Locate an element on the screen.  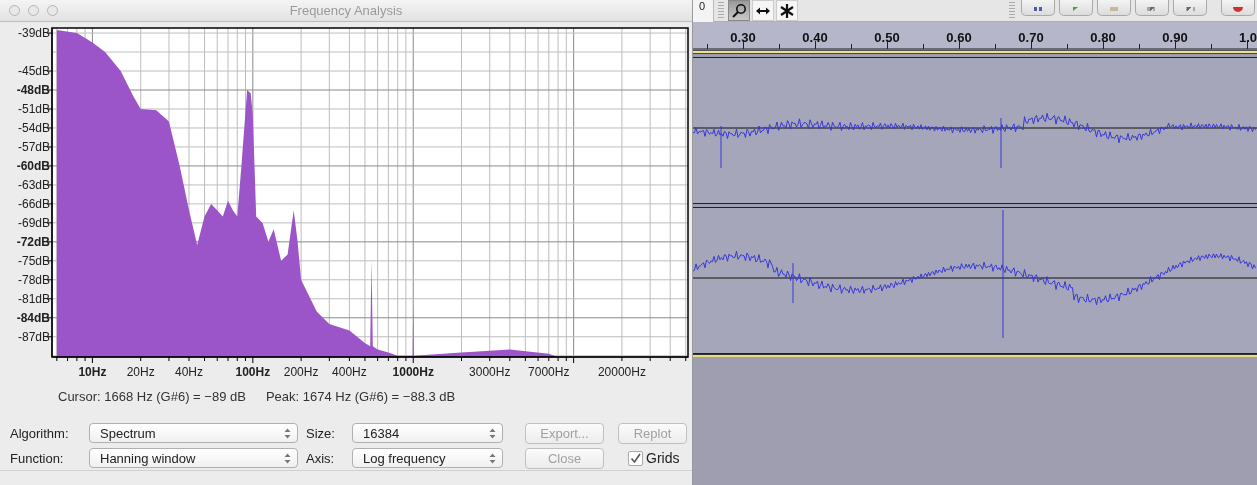
time-shift-tool-button is located at coordinates (763, 10).